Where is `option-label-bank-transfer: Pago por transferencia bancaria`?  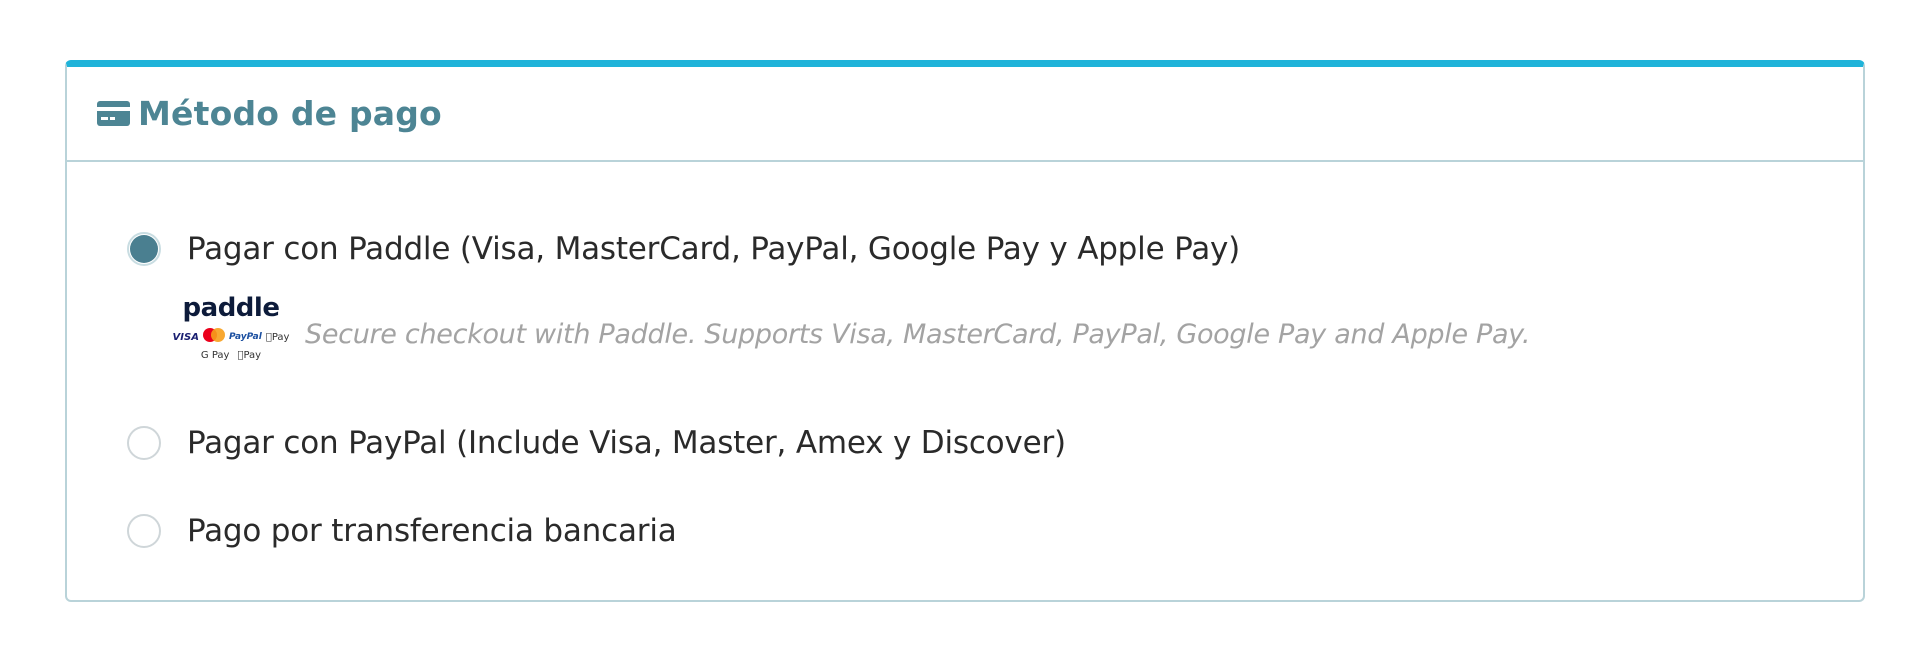 option-label-bank-transfer: Pago por transferencia bancaria is located at coordinates (432, 531).